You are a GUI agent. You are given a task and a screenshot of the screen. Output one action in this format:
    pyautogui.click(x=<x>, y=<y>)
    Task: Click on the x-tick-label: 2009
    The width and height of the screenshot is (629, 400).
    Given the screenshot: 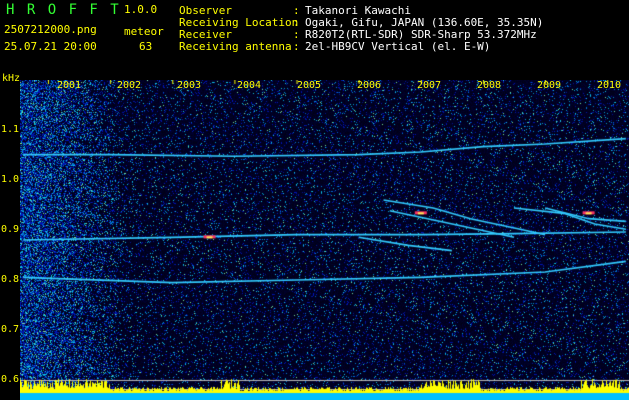 What is the action you would take?
    pyautogui.click(x=549, y=85)
    